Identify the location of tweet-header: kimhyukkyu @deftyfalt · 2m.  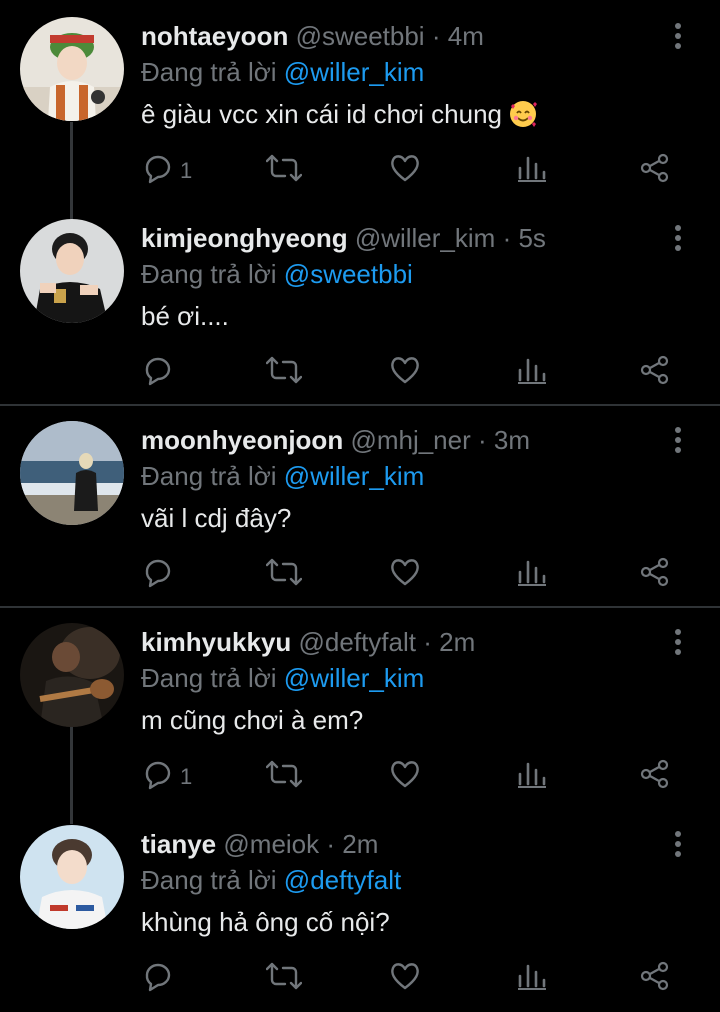
(308, 642).